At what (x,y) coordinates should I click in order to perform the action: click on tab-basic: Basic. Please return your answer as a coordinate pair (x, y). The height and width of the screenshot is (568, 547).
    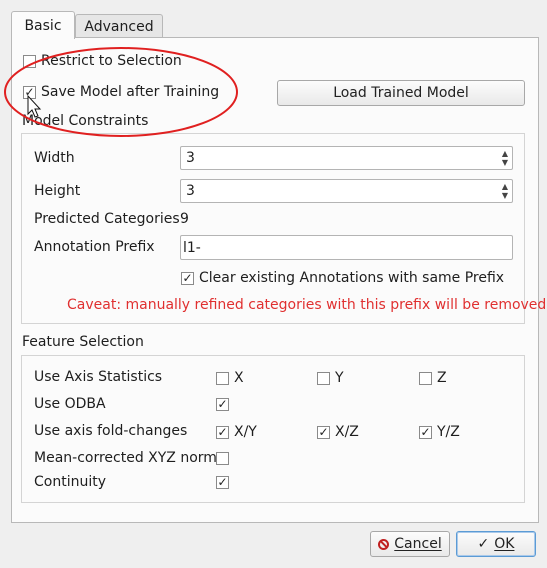
    Looking at the image, I should click on (43, 25).